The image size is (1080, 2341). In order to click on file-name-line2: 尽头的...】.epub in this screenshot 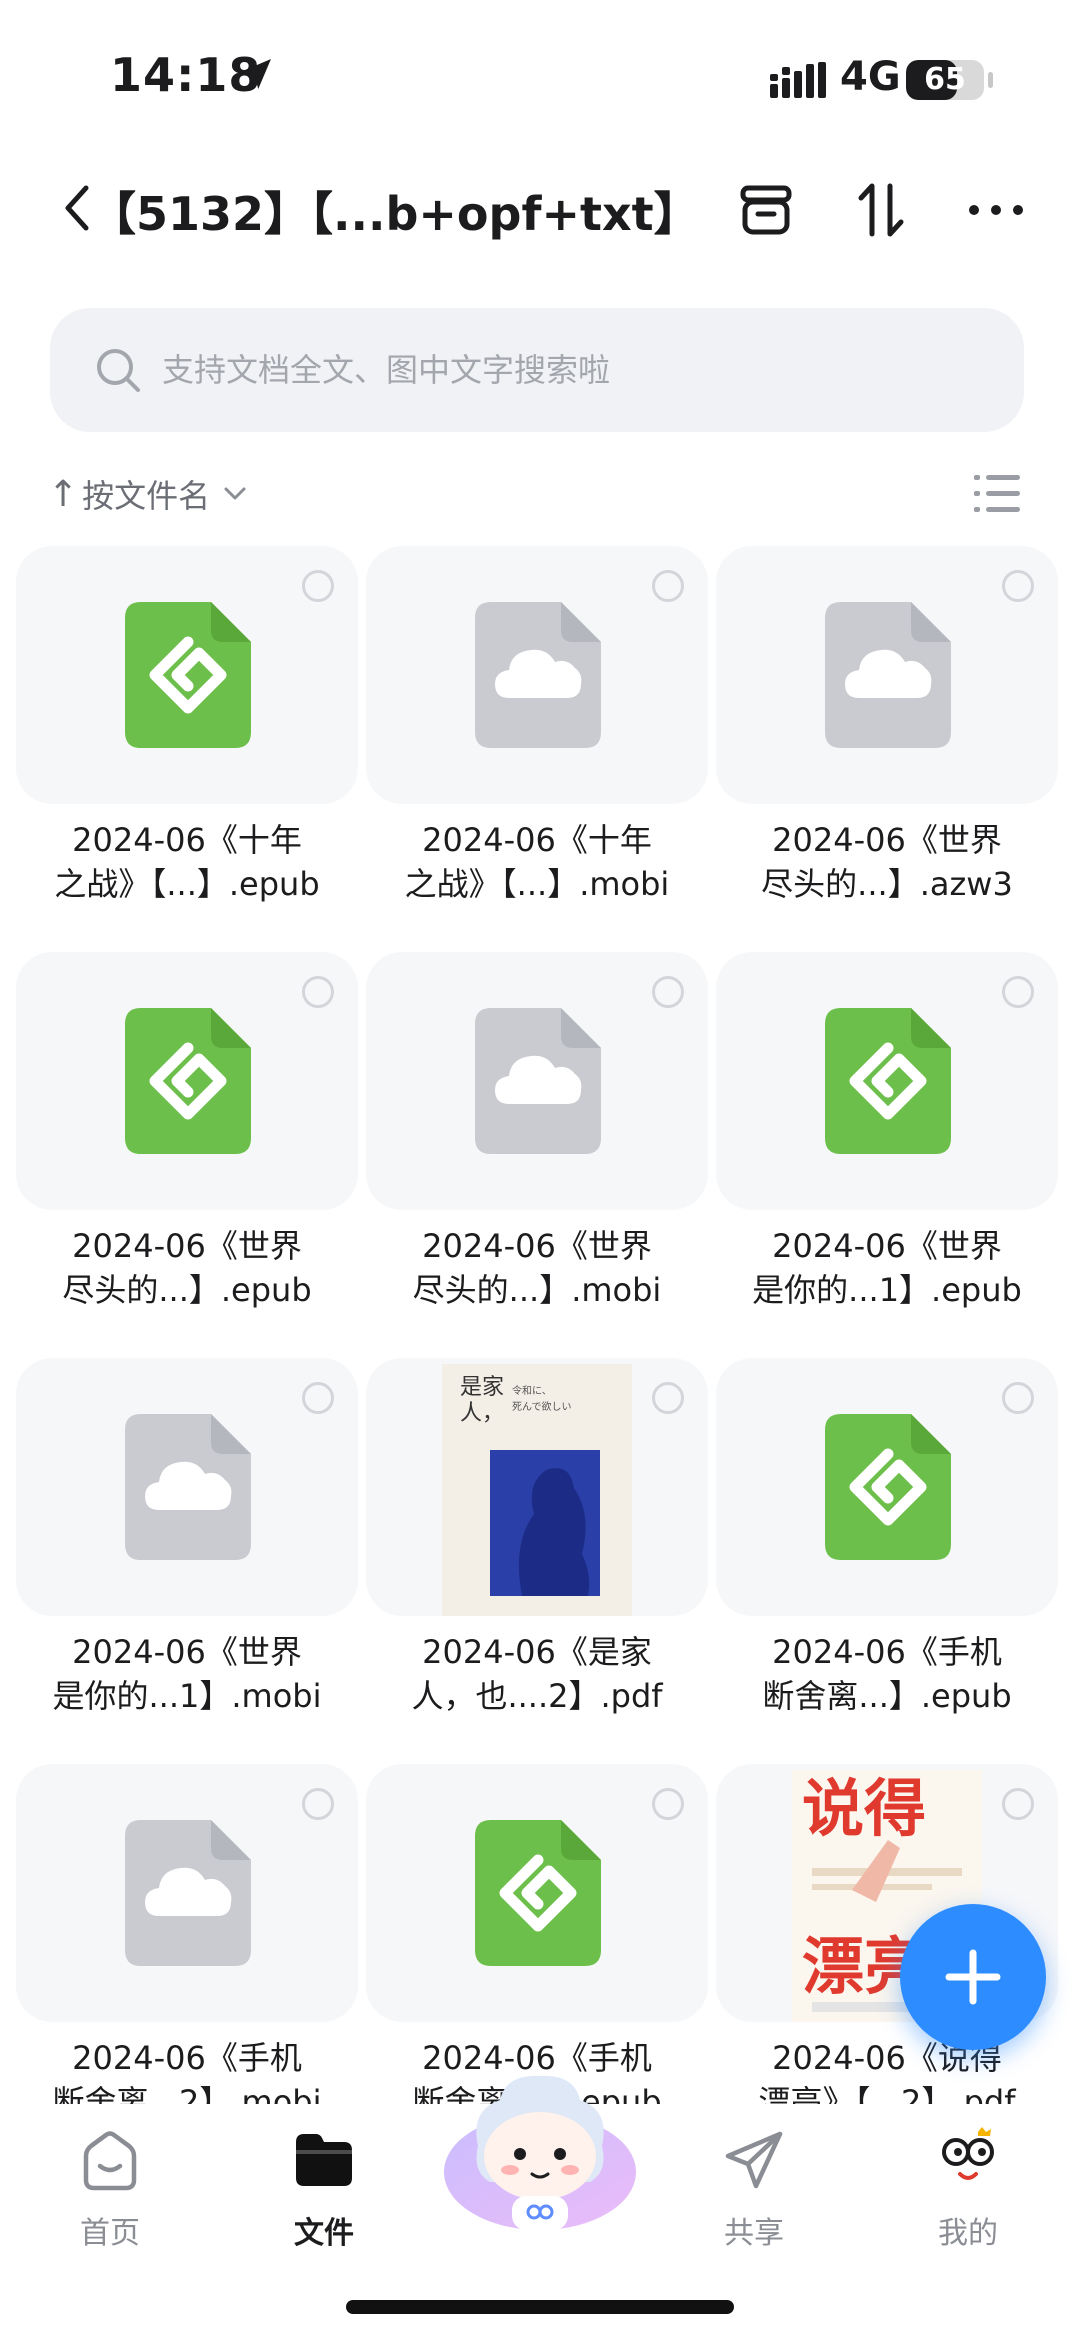, I will do `click(187, 1290)`.